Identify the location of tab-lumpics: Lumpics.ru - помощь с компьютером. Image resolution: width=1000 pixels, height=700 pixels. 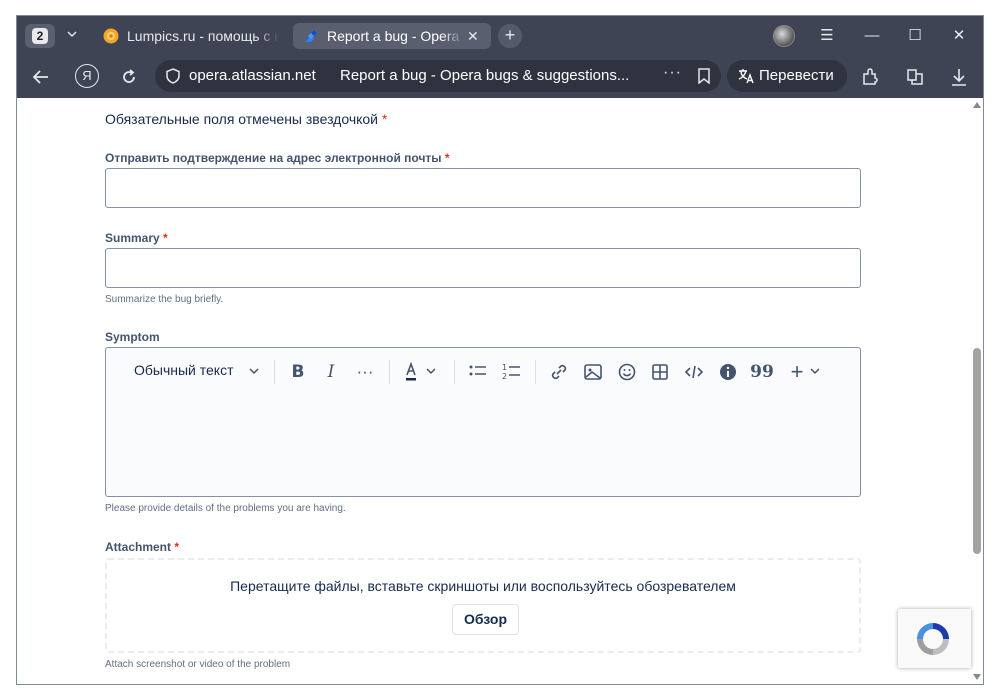
(191, 36).